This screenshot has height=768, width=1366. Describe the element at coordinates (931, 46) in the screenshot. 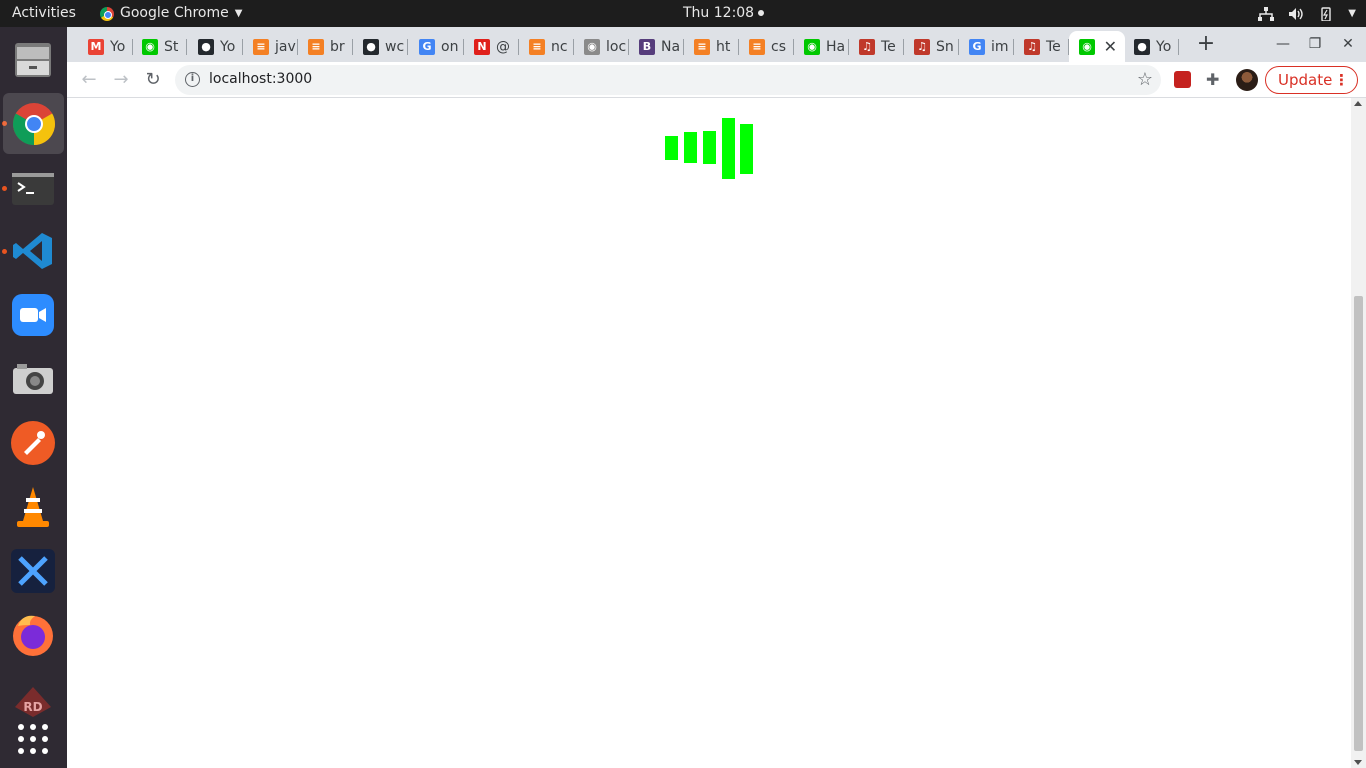

I see `tab: ♫ Sn` at that location.